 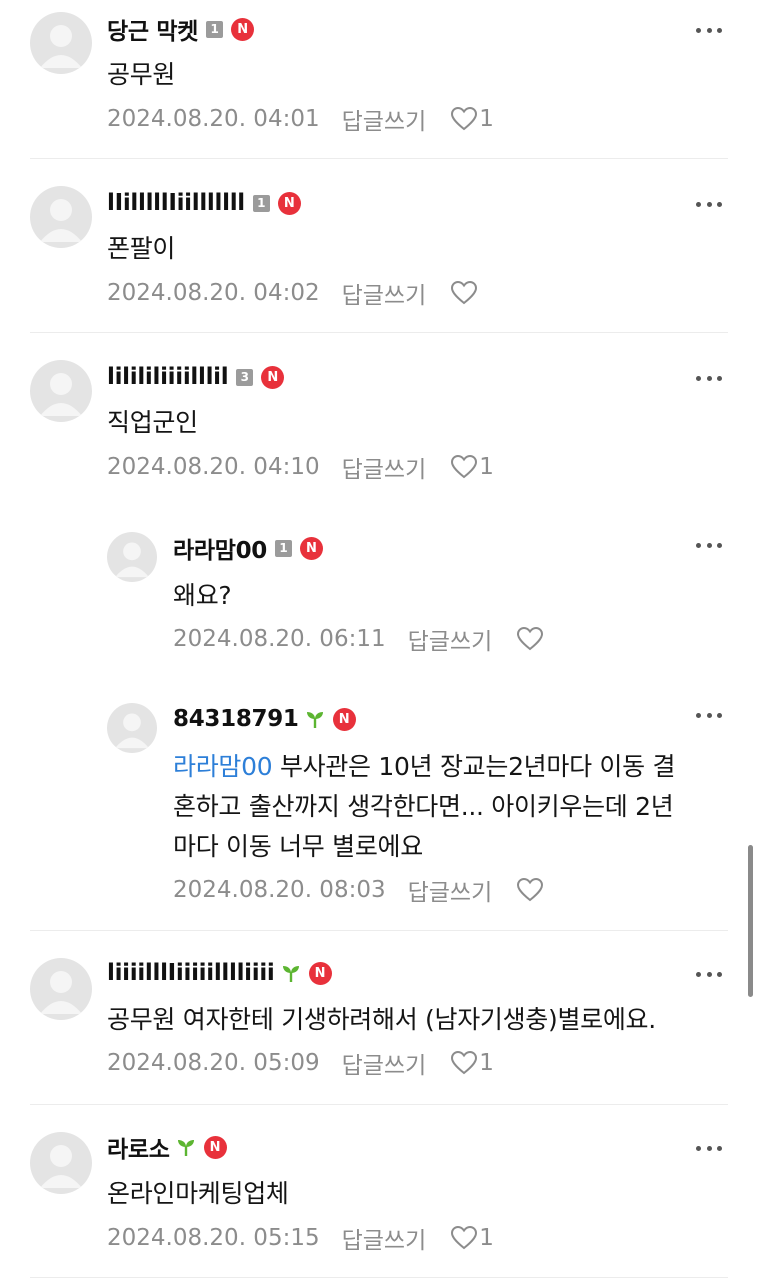 I want to click on scrollbar, so click(x=750, y=921).